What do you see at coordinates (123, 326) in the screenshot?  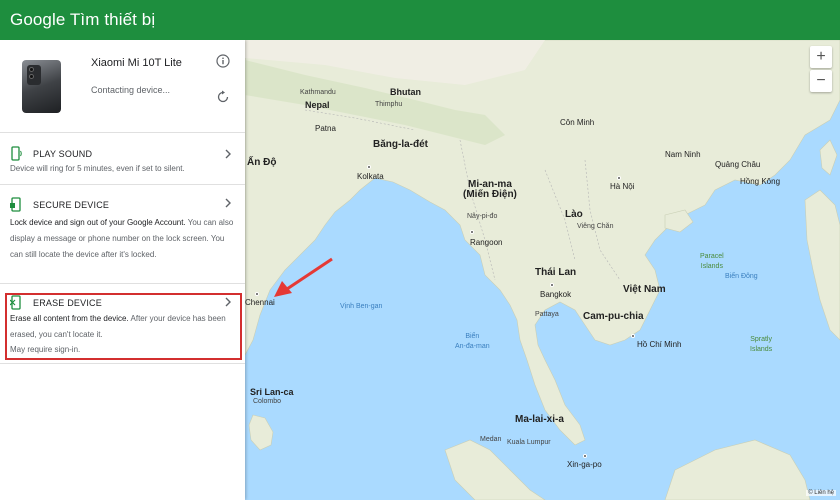 I see `erase-device-highlight-box` at bounding box center [123, 326].